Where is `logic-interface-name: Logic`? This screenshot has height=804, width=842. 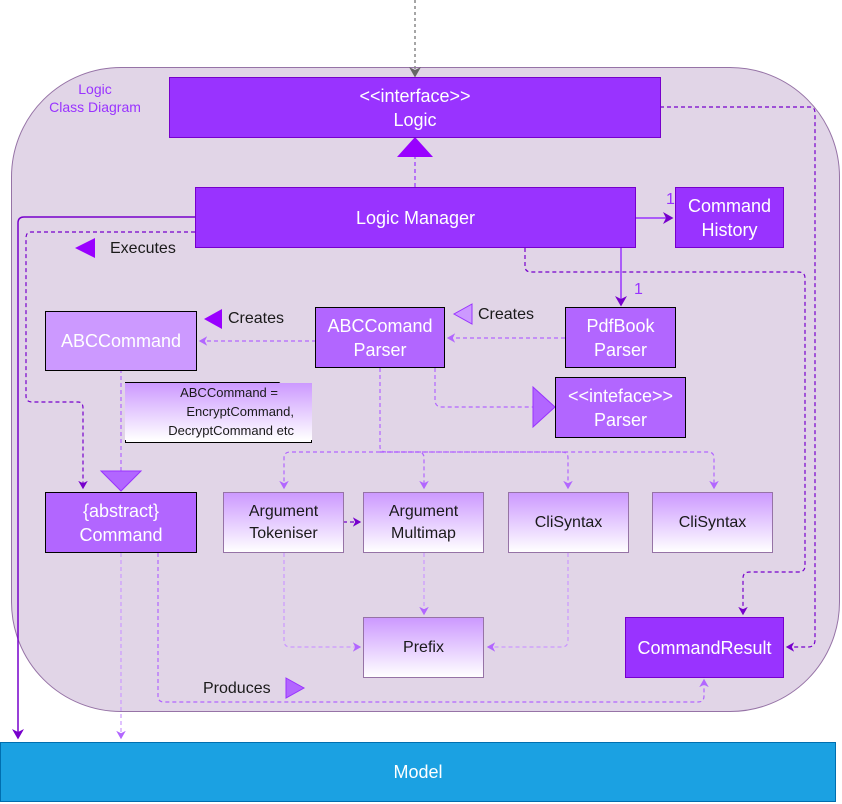
logic-interface-name: Logic is located at coordinates (415, 119).